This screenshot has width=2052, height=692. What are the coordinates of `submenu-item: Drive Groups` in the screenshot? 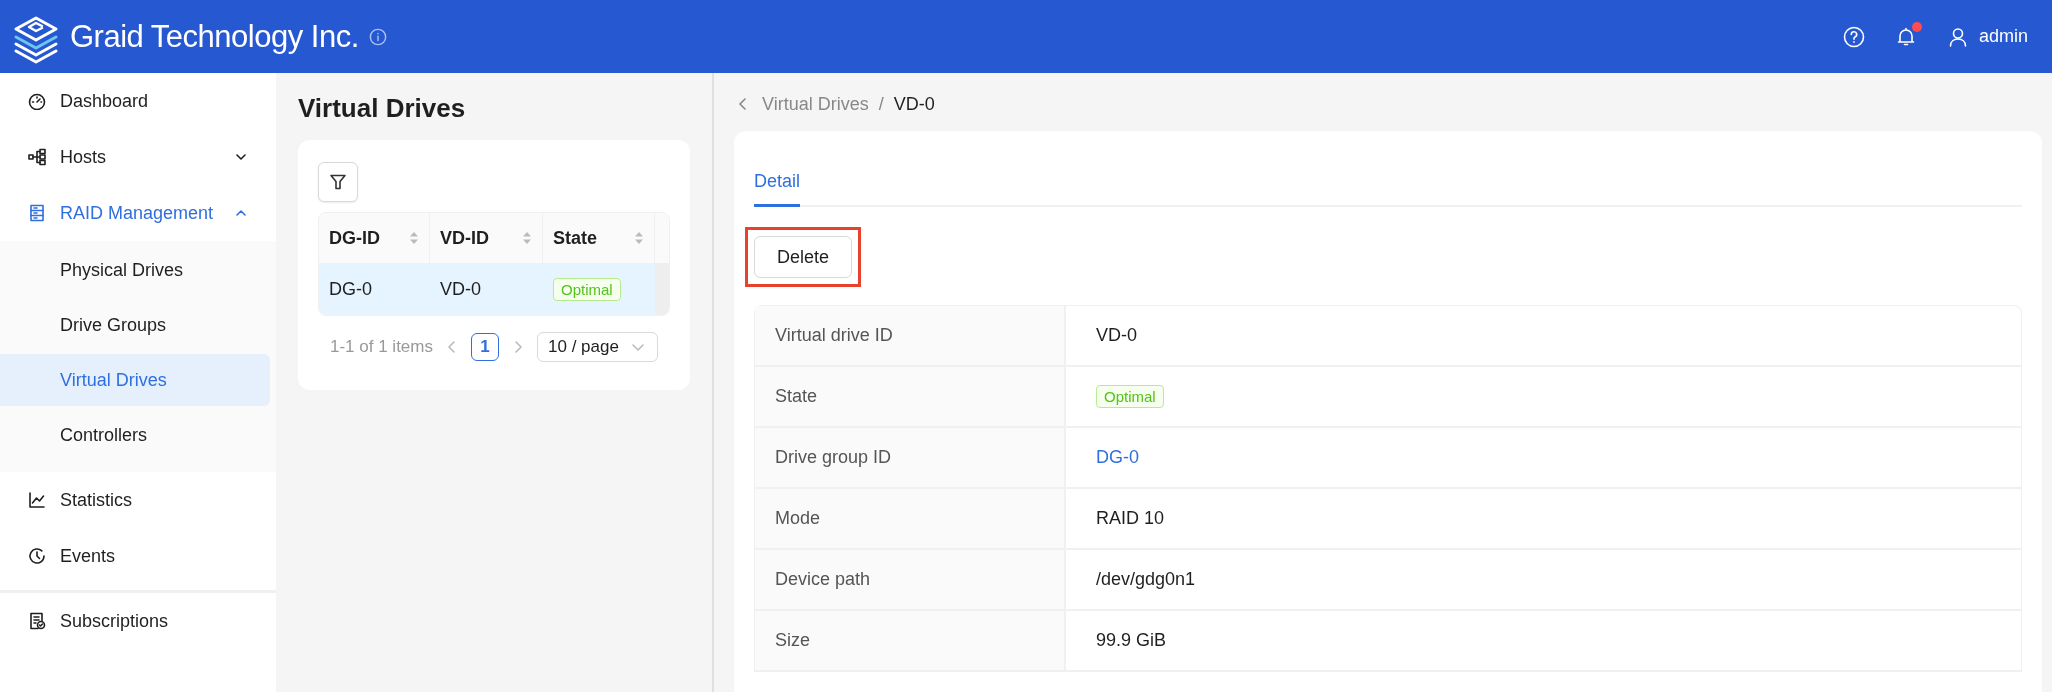 It's located at (135, 325).